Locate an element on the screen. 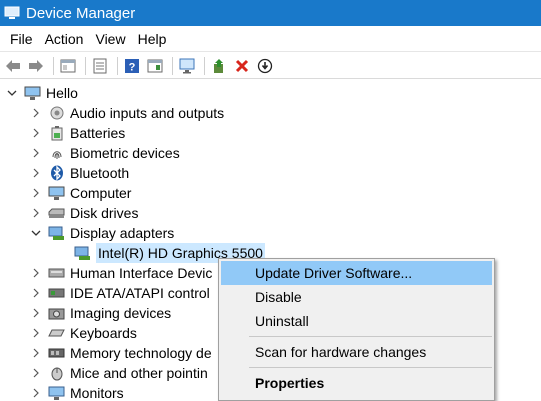 The height and width of the screenshot is (401, 541). tree-item-label: Memory technology de is located at coordinates (141, 353).